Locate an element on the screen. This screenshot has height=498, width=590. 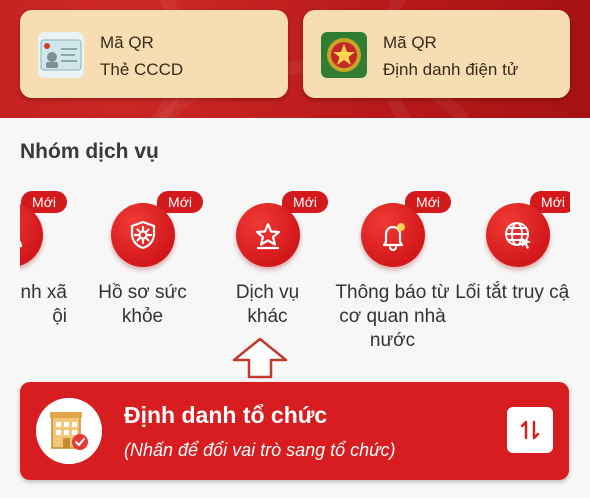
service-government-notice: Mới Thông báo từ cơ quan nhà nước is located at coordinates (392, 272).